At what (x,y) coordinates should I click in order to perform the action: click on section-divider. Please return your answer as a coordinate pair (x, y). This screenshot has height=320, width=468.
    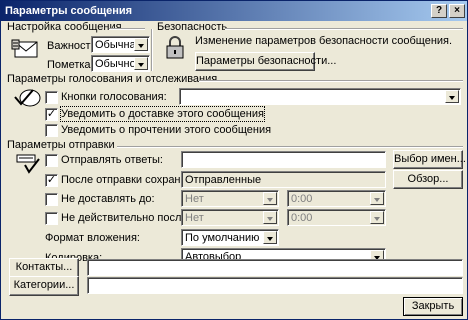
    Looking at the image, I should click on (152, 50).